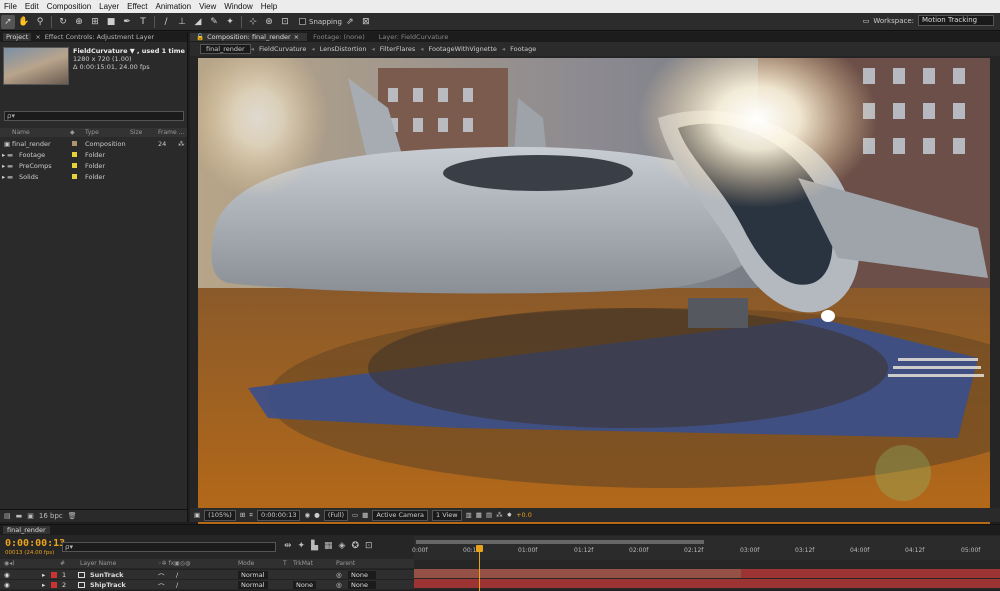  What do you see at coordinates (225, 49) in the screenshot?
I see `flow-item: final_render` at bounding box center [225, 49].